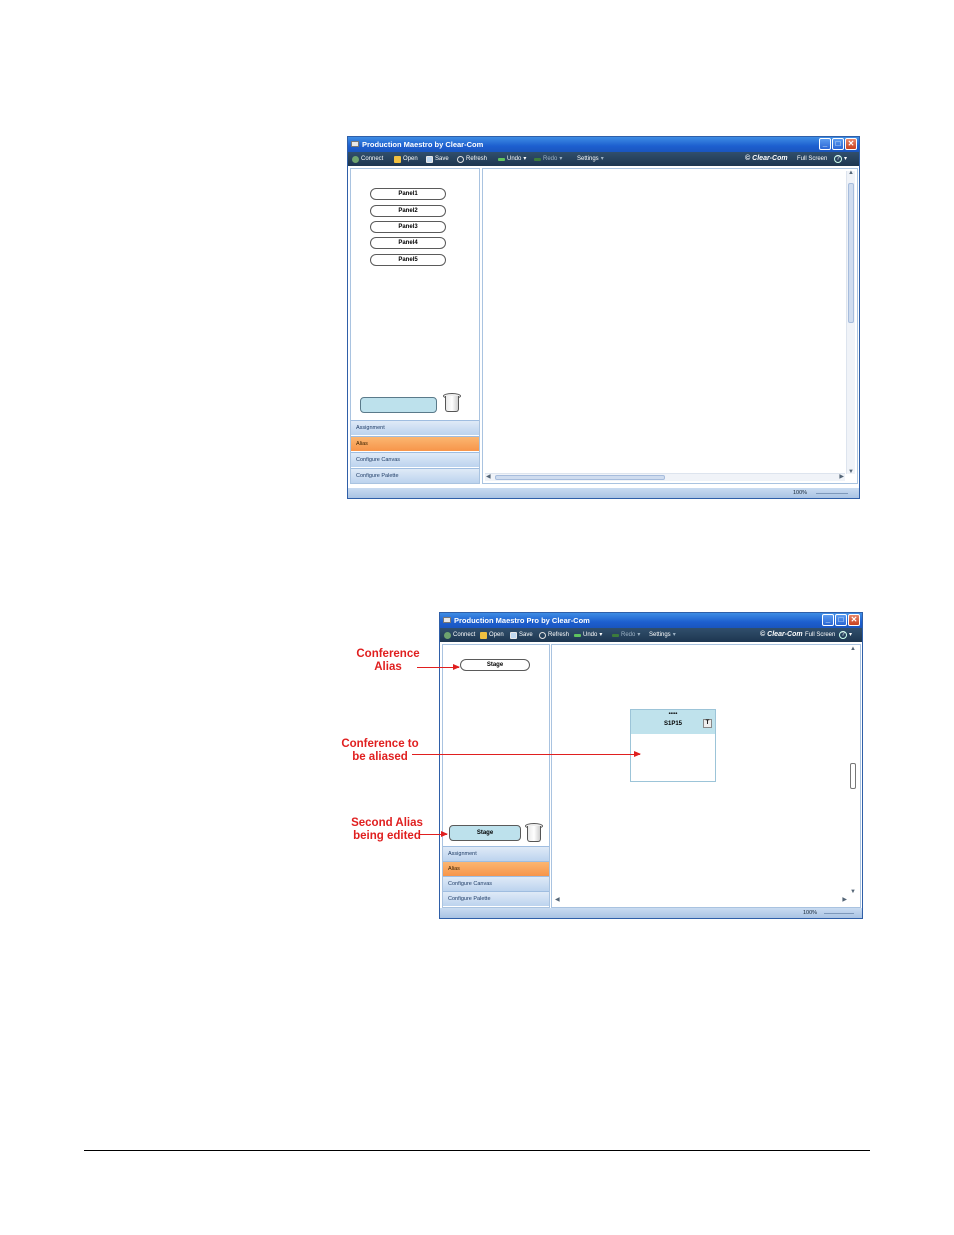 Image resolution: width=954 pixels, height=1235 pixels. What do you see at coordinates (577, 635) in the screenshot?
I see `undo-arrow-icon` at bounding box center [577, 635].